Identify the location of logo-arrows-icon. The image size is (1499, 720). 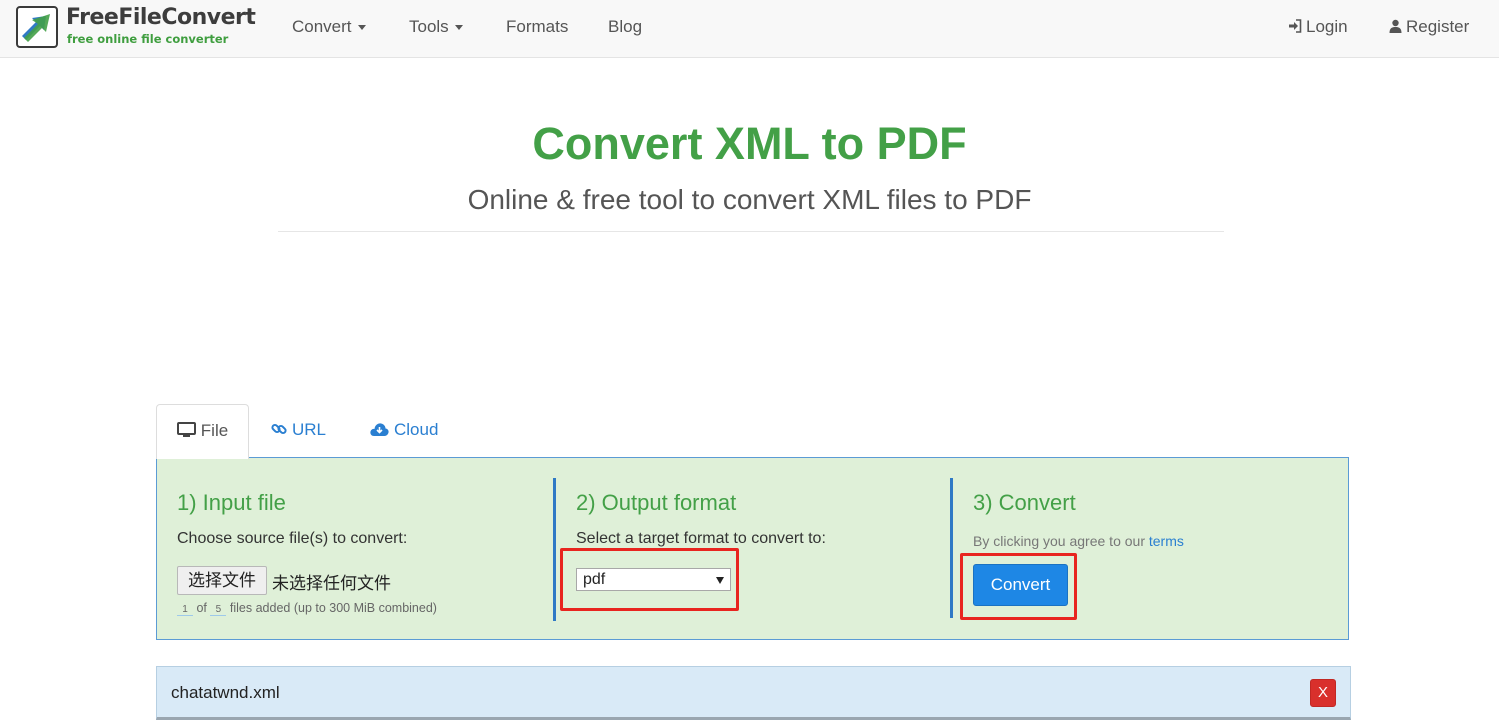
(37, 27).